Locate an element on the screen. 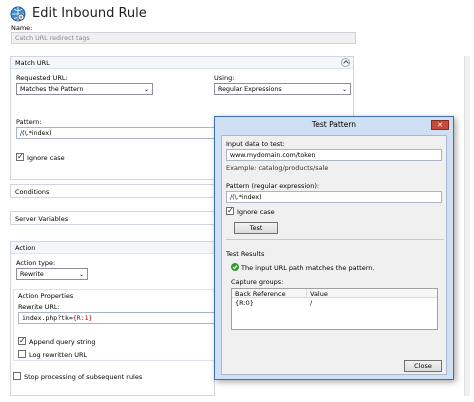 This screenshot has height=402, width=474. server-variables-section: Server Variables is located at coordinates (112, 218).